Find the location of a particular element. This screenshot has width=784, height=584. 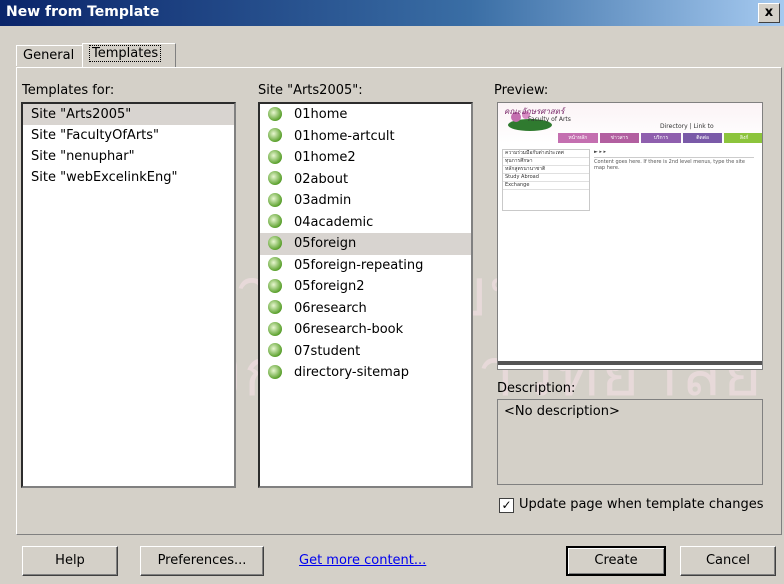

help-button: Help is located at coordinates (70, 561).